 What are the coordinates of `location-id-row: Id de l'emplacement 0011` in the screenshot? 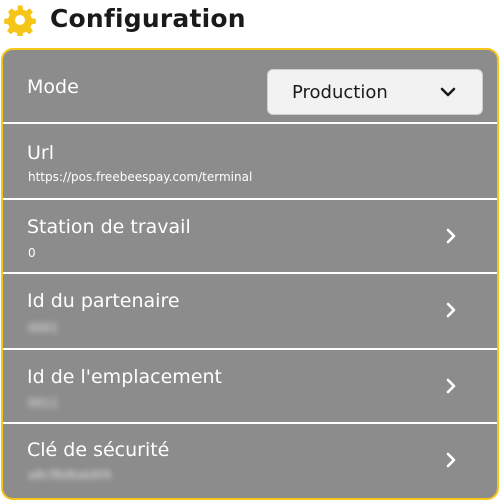 It's located at (250, 387).